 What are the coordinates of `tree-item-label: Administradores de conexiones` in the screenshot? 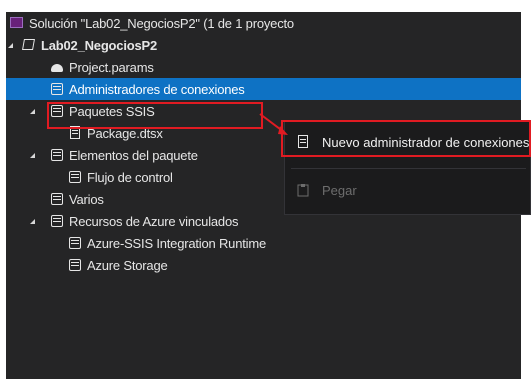 It's located at (157, 89).